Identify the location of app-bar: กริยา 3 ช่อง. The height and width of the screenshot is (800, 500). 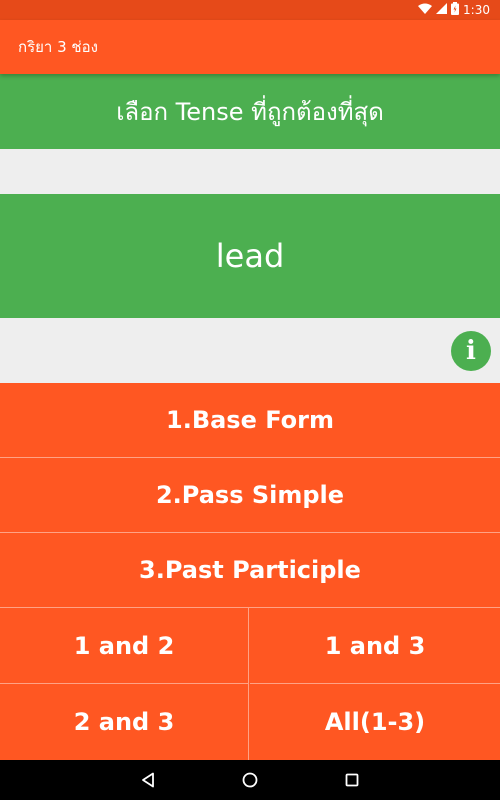
(250, 47).